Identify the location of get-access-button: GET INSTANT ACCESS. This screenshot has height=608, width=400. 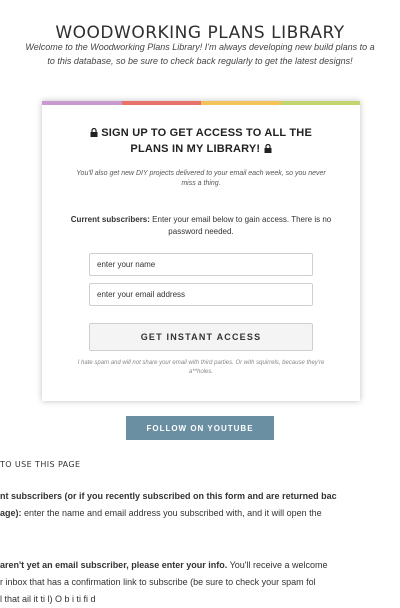
(201, 337).